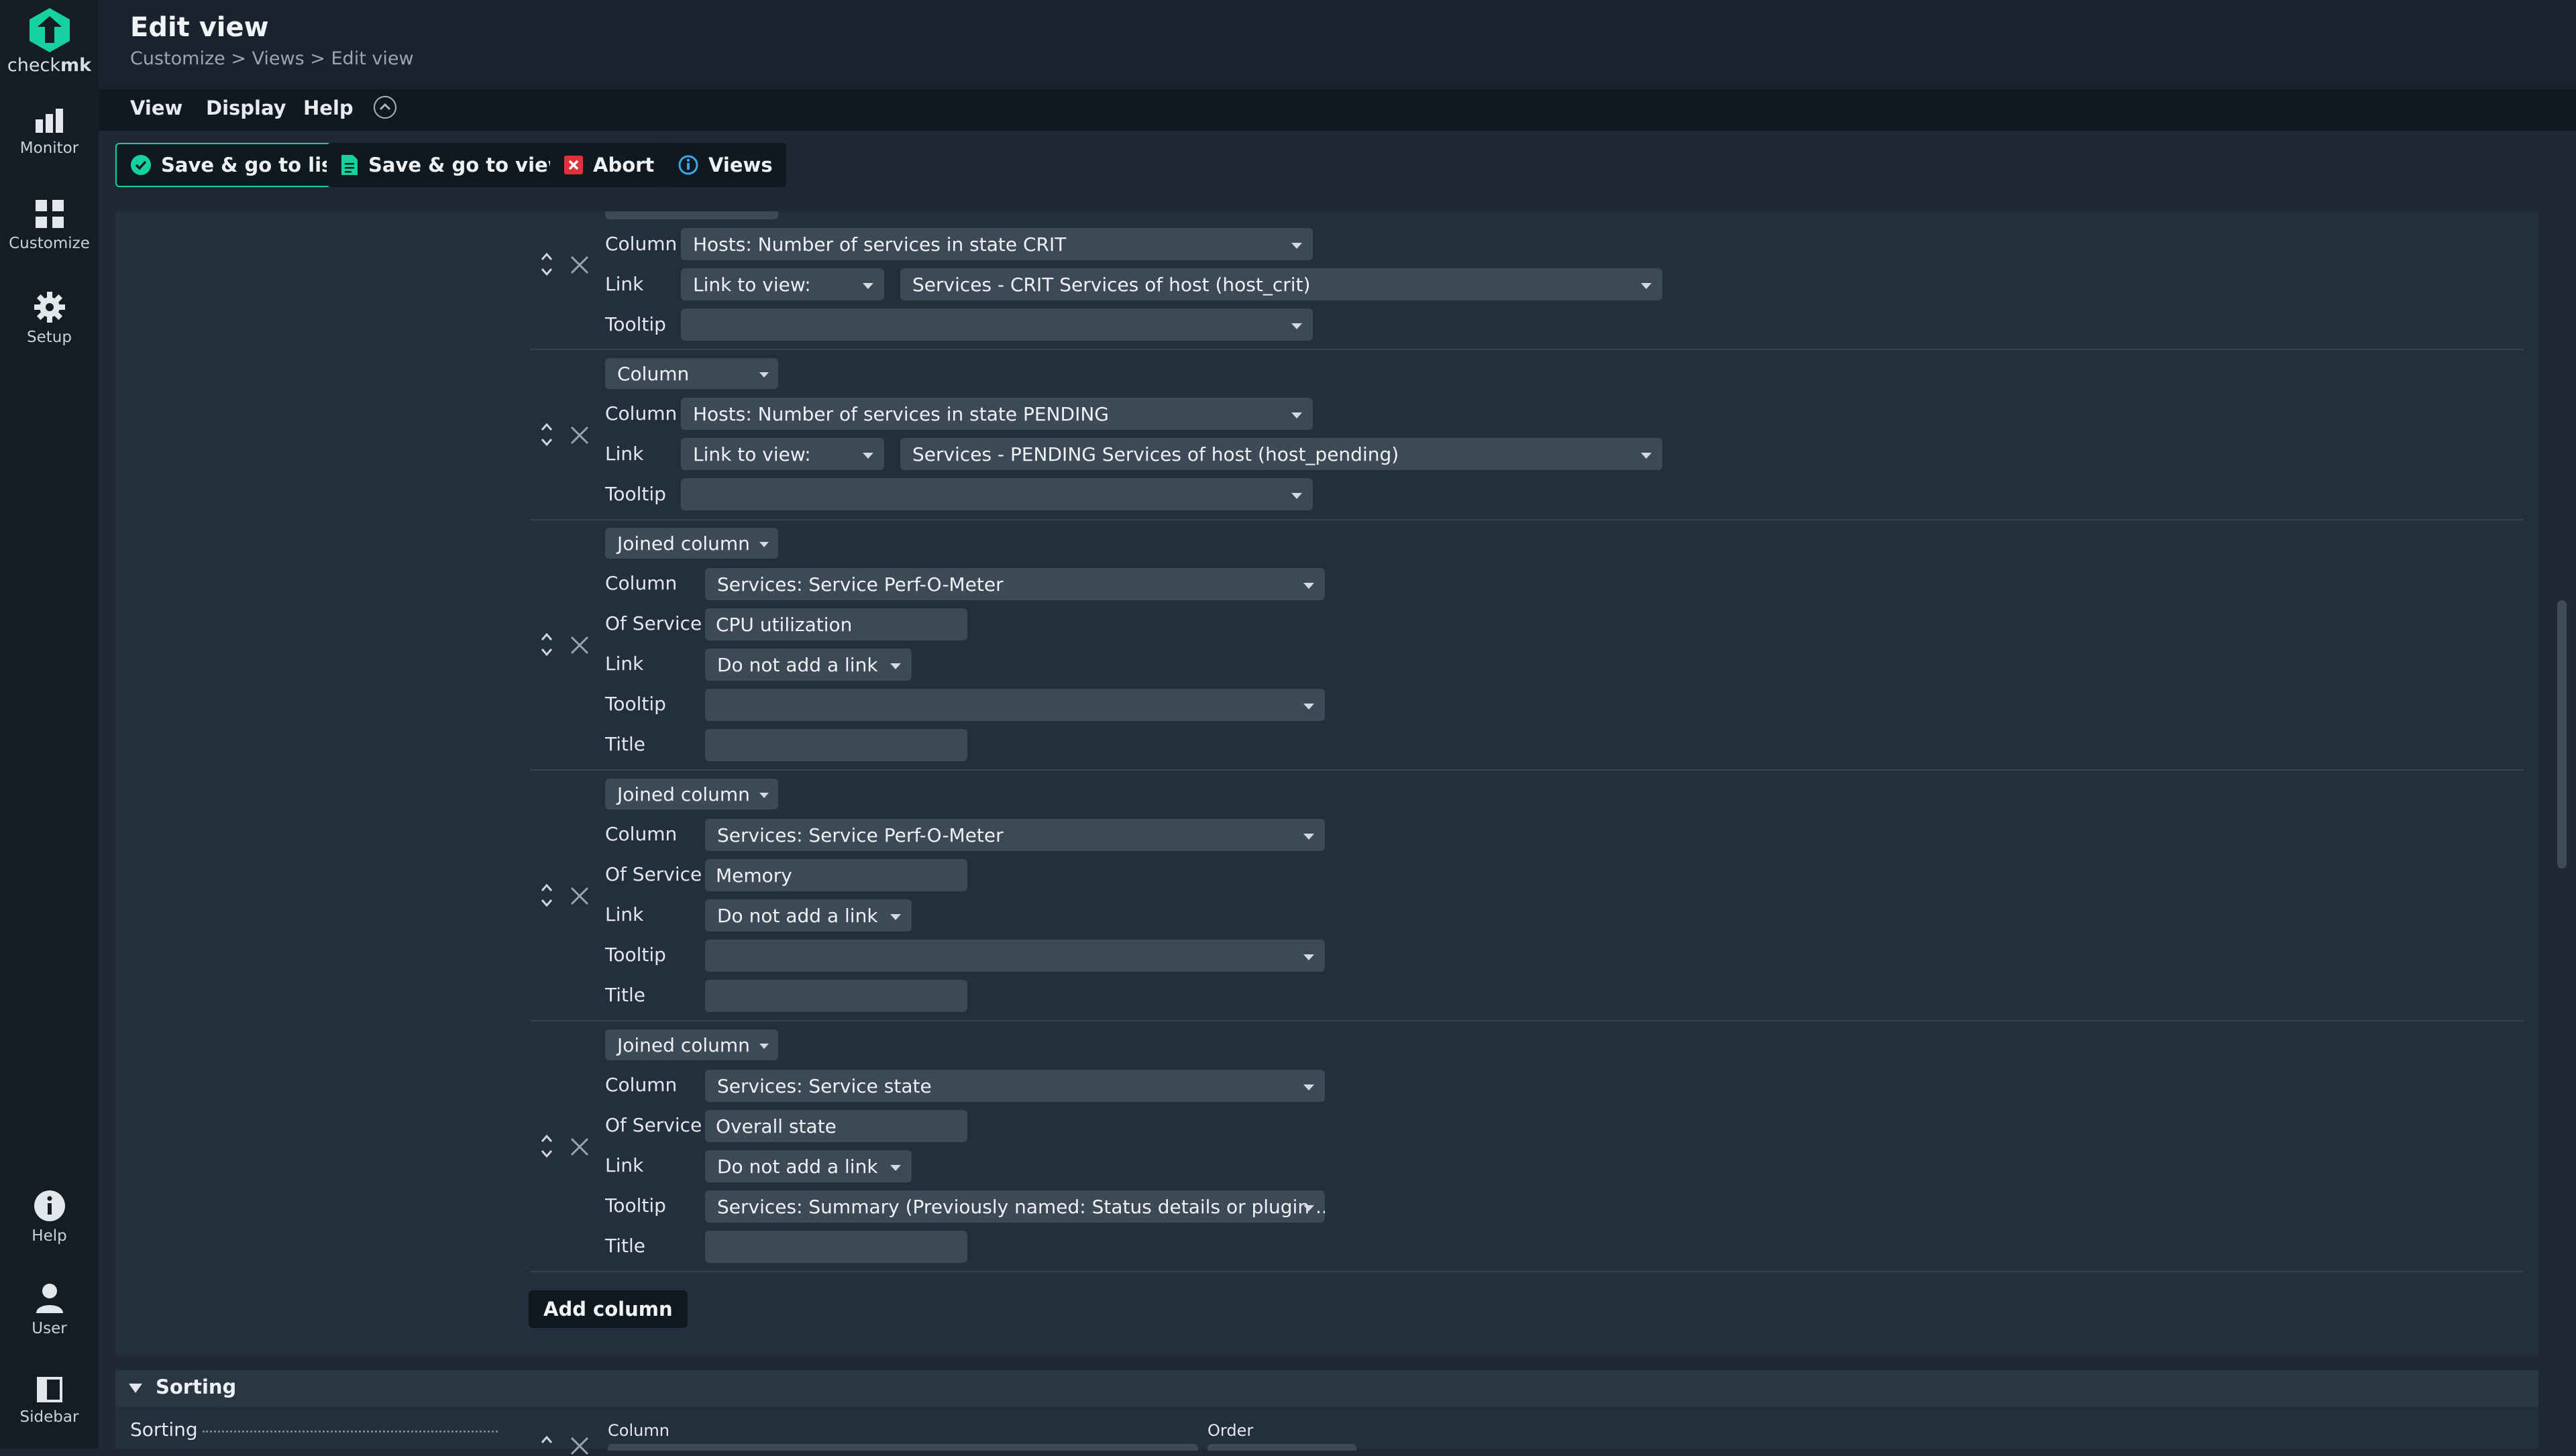 Image resolution: width=2576 pixels, height=1456 pixels. What do you see at coordinates (177, 58) in the screenshot?
I see `breadcrumb-item-customize: Customize` at bounding box center [177, 58].